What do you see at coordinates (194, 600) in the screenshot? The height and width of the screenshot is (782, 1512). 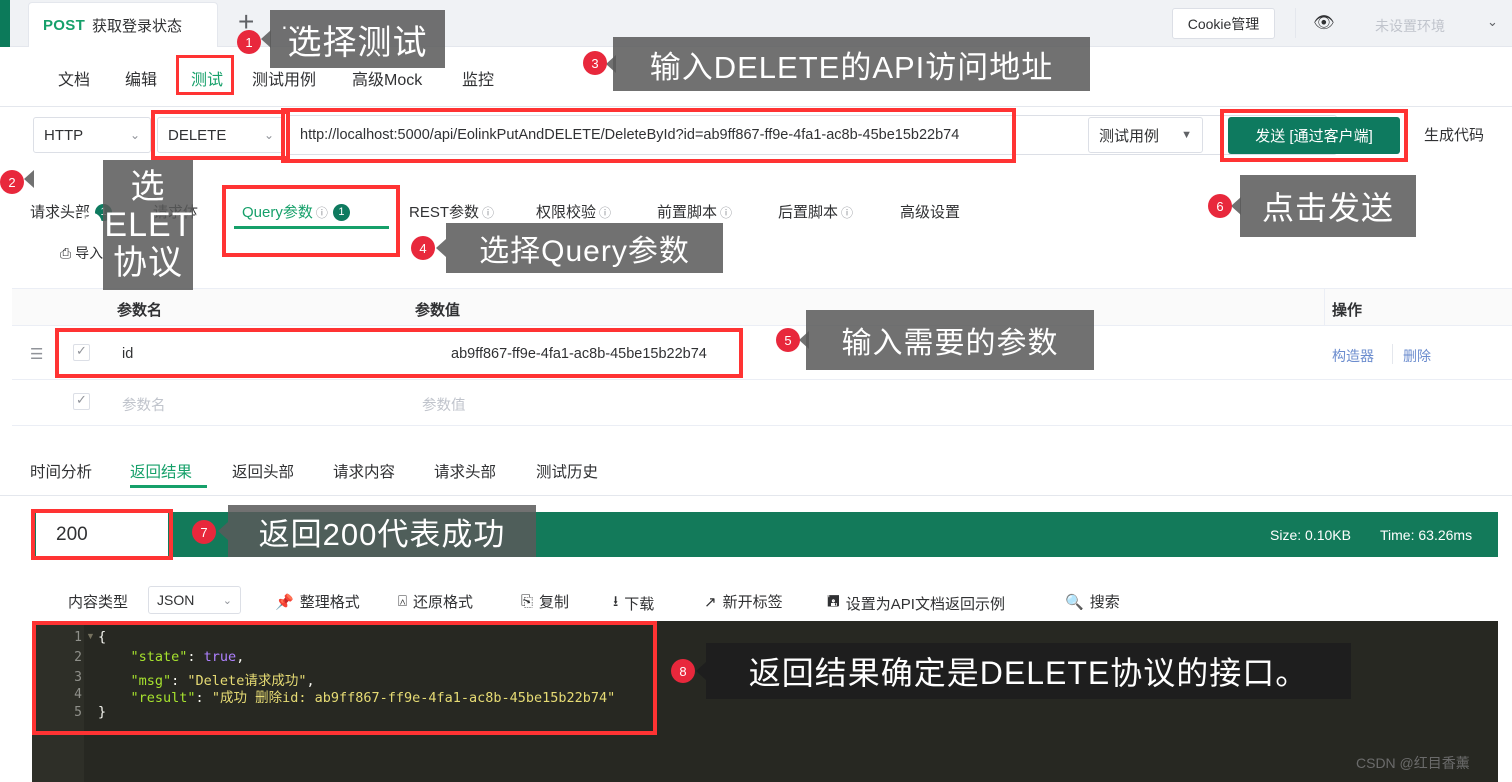 I see `content-type-select: JSON ⌄` at bounding box center [194, 600].